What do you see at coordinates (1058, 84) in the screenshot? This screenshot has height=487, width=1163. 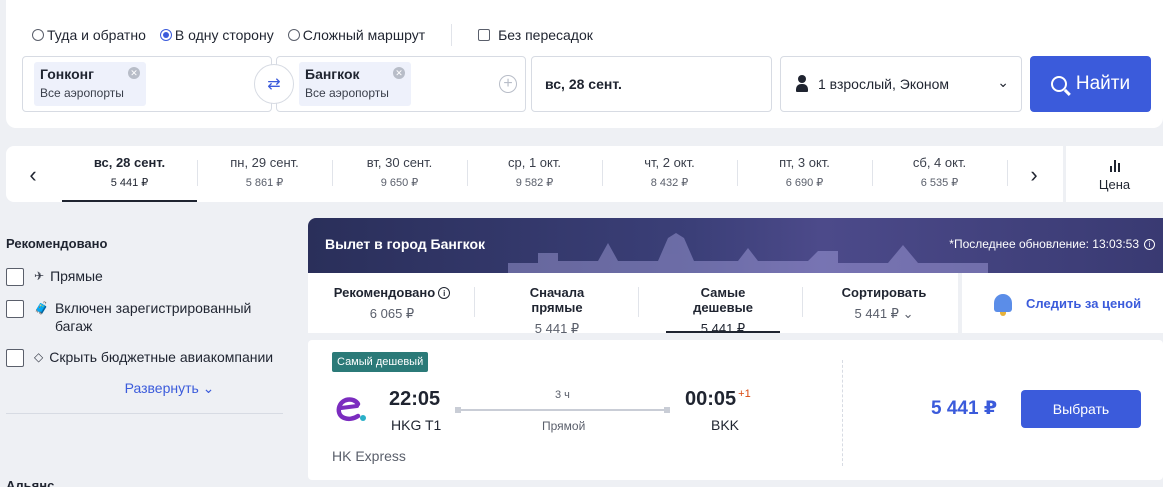 I see `search-icon` at bounding box center [1058, 84].